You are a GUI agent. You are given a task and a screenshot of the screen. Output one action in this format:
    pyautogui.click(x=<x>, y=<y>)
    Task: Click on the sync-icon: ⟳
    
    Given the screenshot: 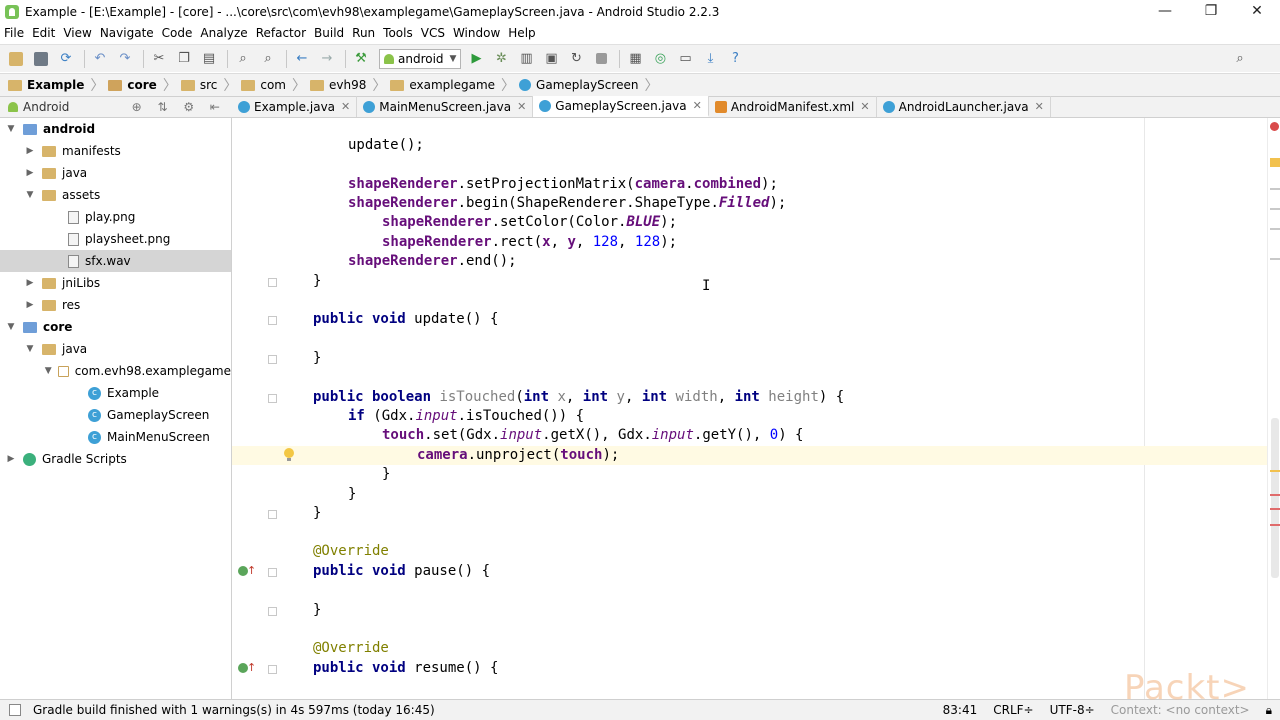 What is the action you would take?
    pyautogui.click(x=66, y=59)
    